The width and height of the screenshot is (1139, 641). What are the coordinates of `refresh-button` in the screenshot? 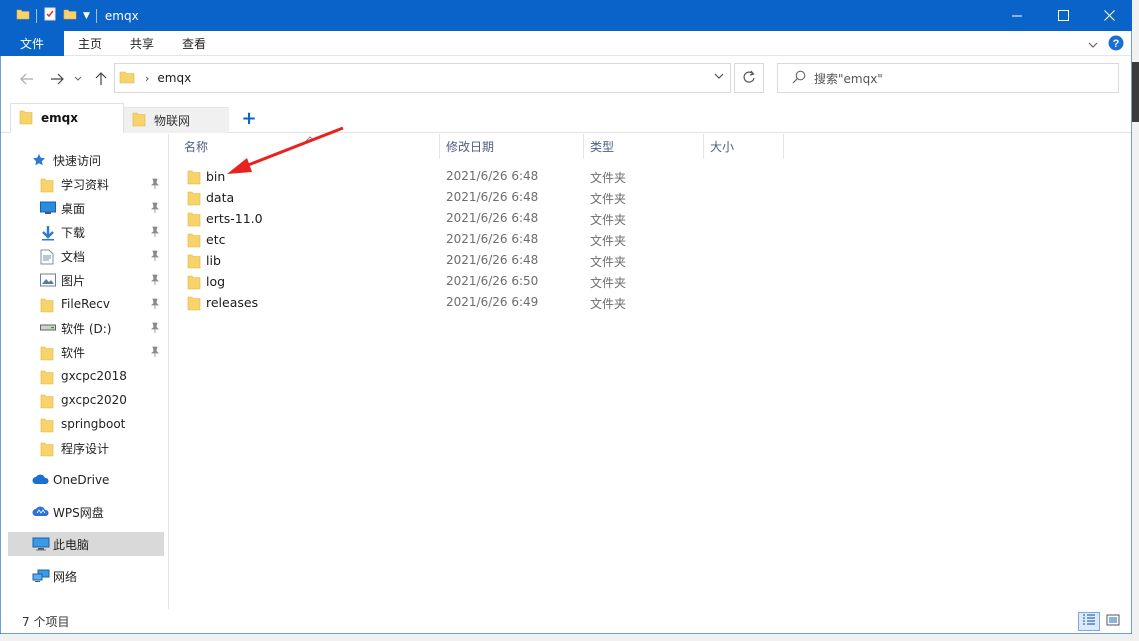 It's located at (749, 78).